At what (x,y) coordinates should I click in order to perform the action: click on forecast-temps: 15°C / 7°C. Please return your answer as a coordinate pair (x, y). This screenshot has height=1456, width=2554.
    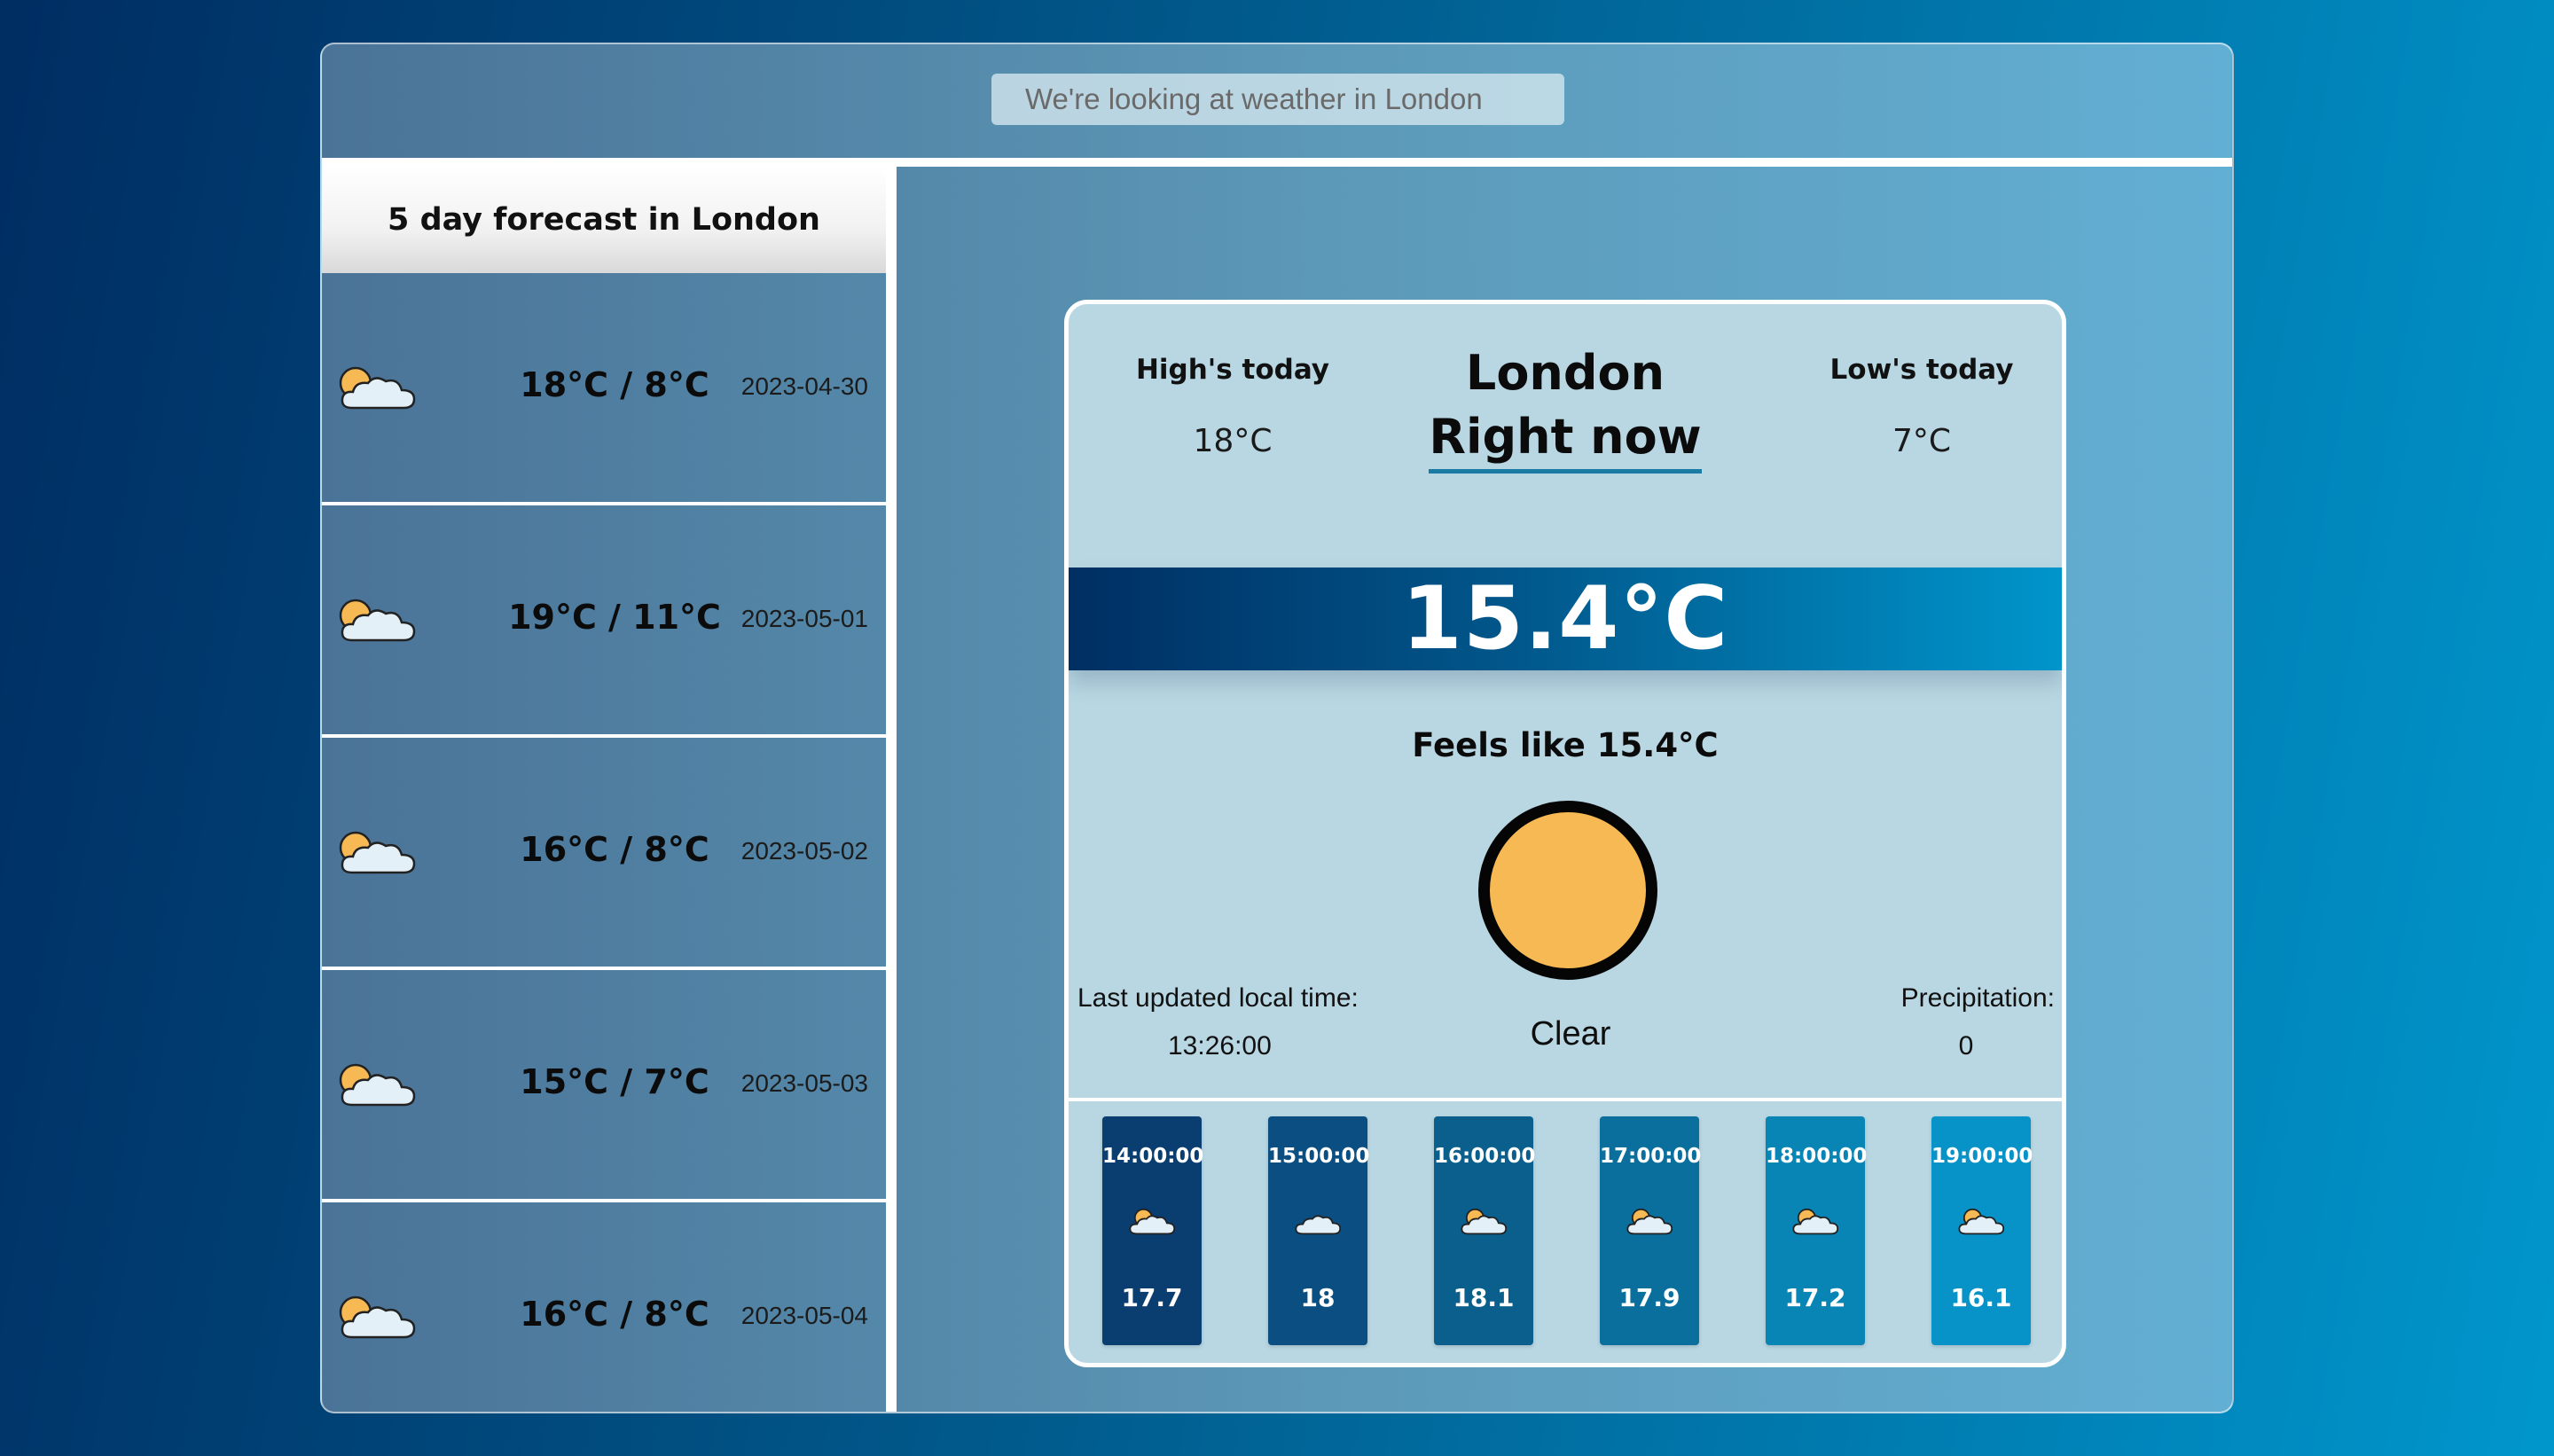
    Looking at the image, I should click on (614, 1081).